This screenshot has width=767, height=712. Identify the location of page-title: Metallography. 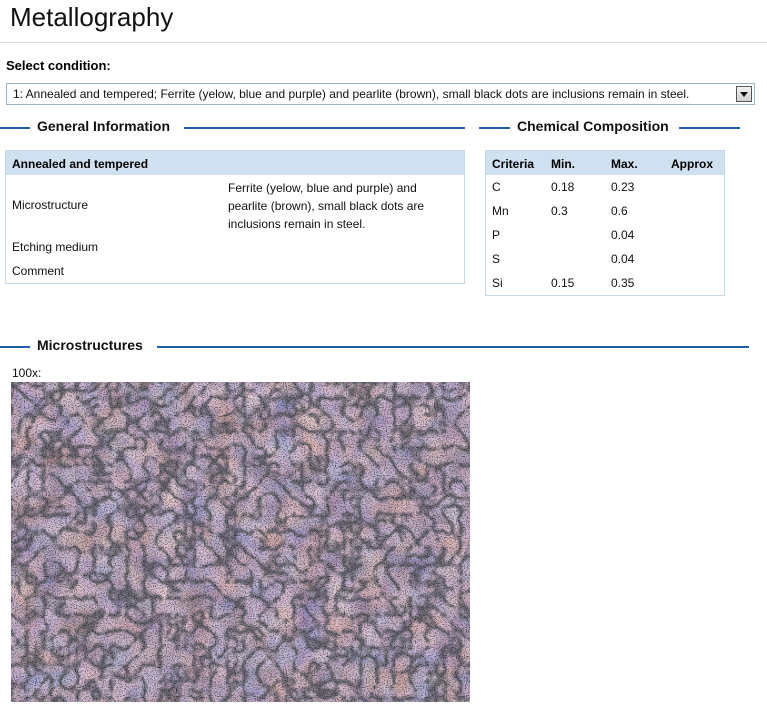
(92, 17).